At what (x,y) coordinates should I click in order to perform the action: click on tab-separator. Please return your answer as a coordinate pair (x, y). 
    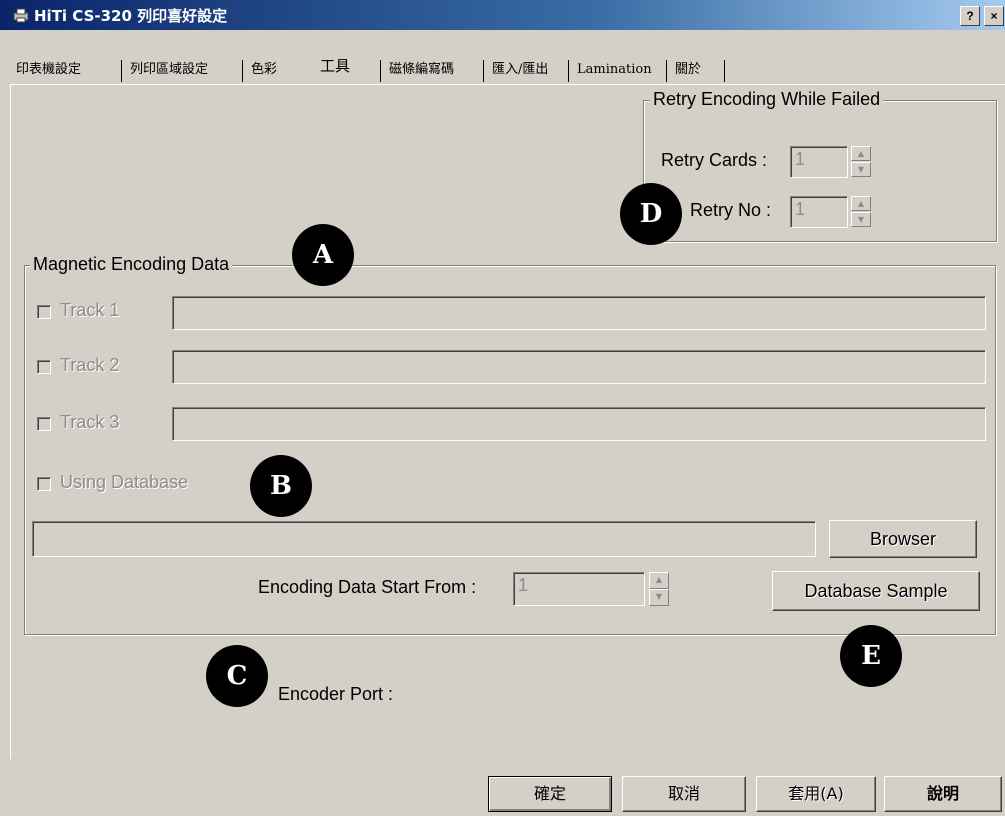
    Looking at the image, I should click on (725, 71).